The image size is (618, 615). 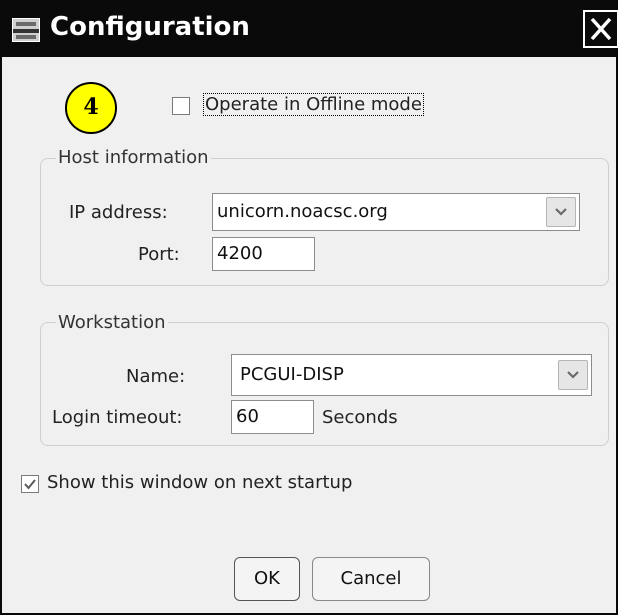 What do you see at coordinates (272, 417) in the screenshot?
I see `login-timeout-input: 60` at bounding box center [272, 417].